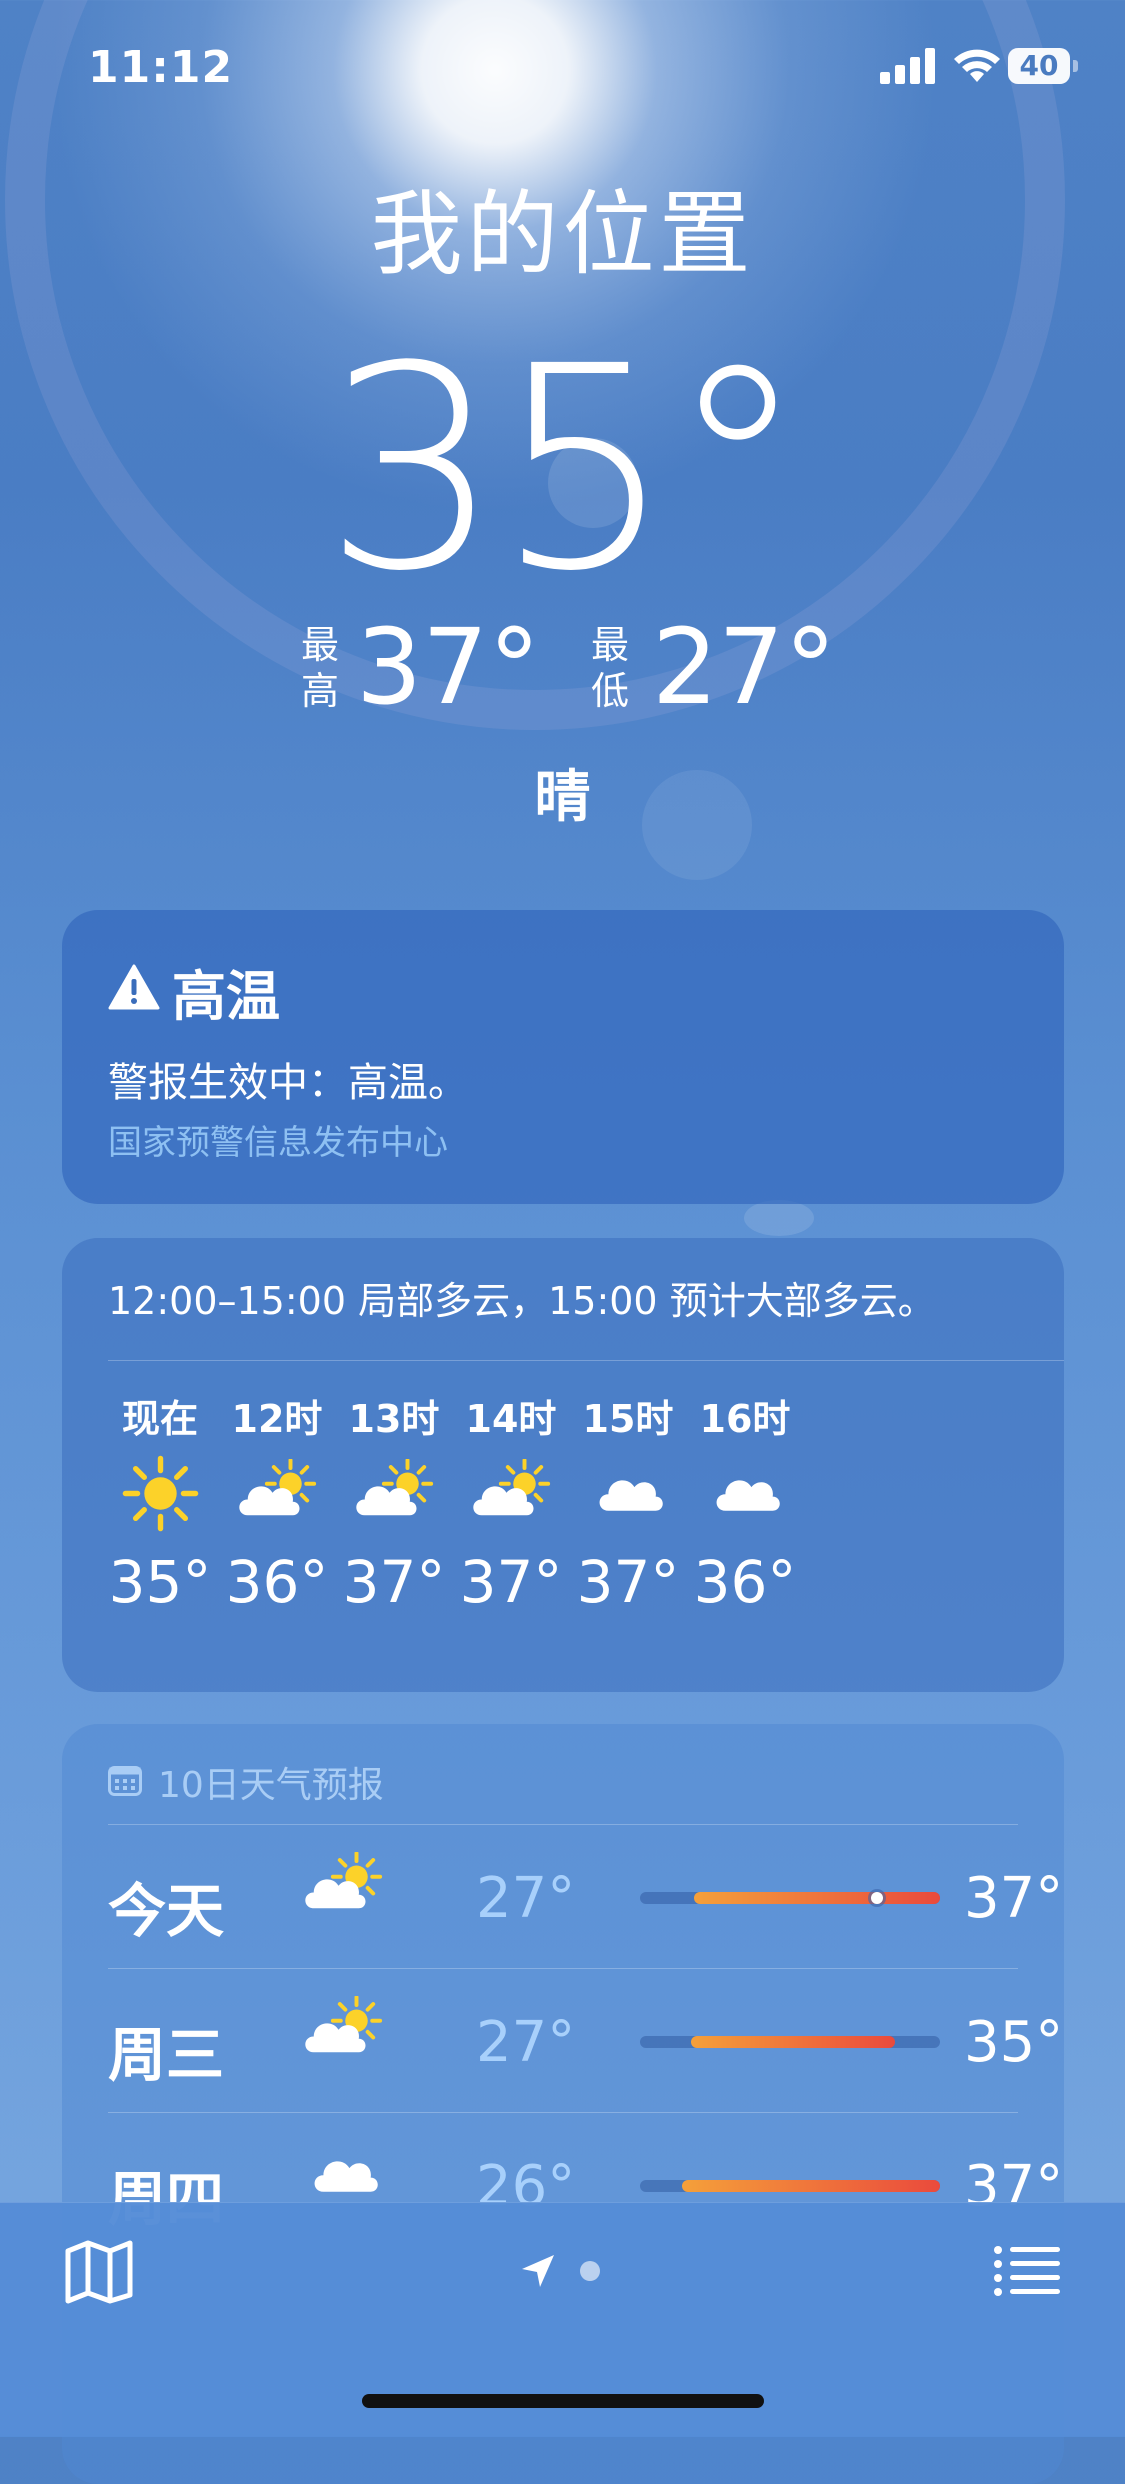 The height and width of the screenshot is (2484, 1125). I want to click on location-title: 我的位置, so click(562, 234).